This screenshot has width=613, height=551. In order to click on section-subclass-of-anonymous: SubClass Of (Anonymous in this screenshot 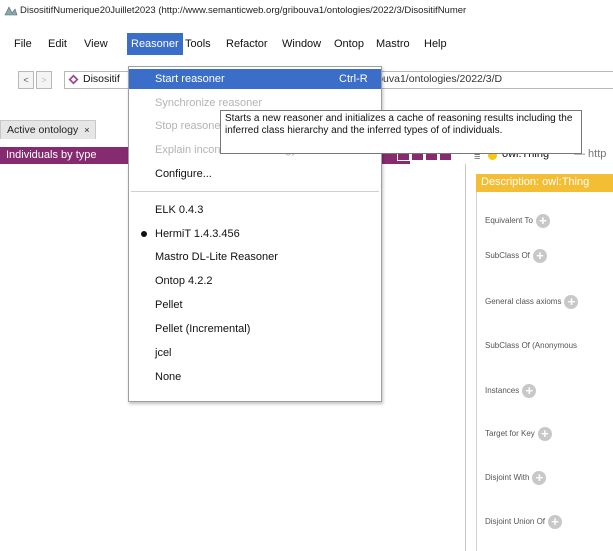, I will do `click(531, 345)`.